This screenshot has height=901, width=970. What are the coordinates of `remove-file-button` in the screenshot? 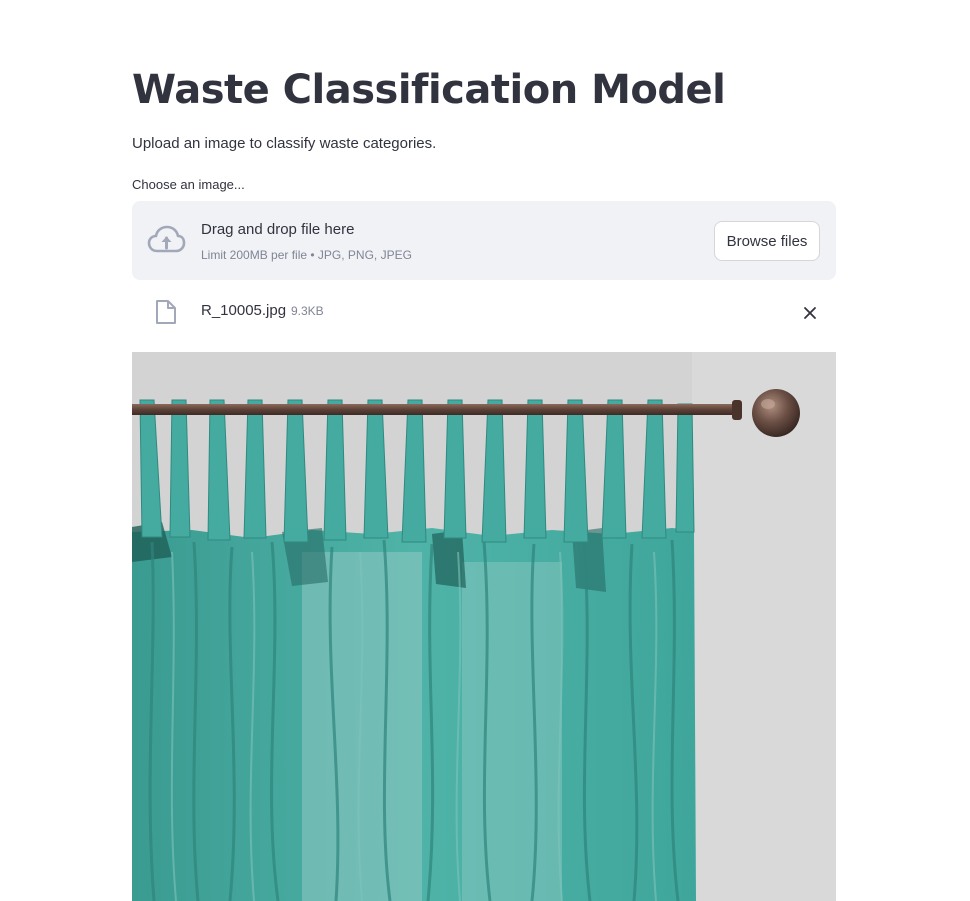 It's located at (810, 313).